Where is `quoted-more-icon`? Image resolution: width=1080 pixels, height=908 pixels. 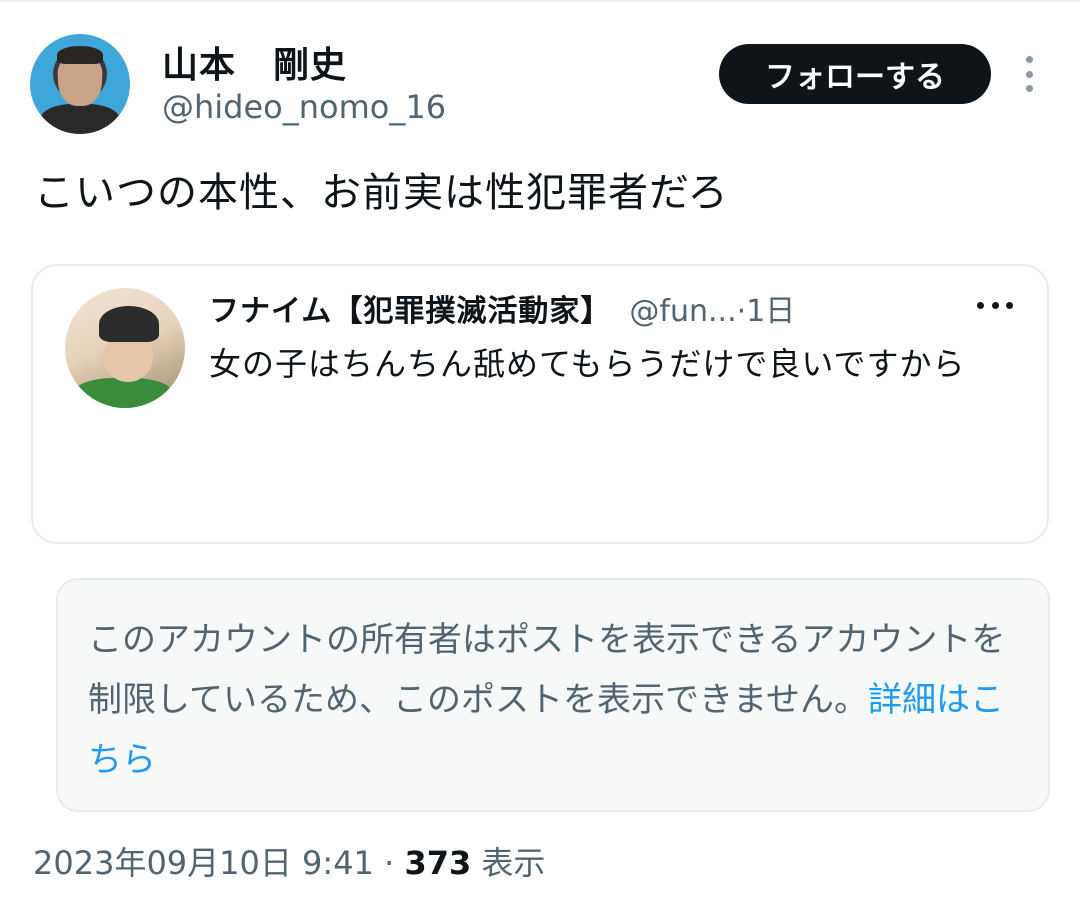 quoted-more-icon is located at coordinates (995, 306).